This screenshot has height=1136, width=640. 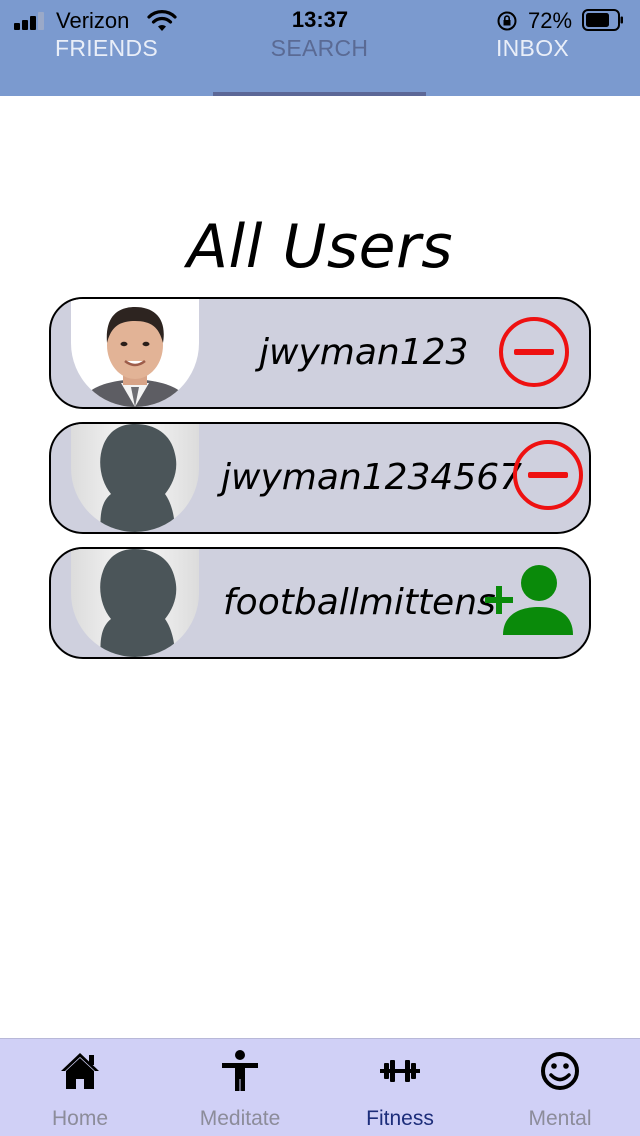 I want to click on nav-label: Home, so click(x=80, y=1118).